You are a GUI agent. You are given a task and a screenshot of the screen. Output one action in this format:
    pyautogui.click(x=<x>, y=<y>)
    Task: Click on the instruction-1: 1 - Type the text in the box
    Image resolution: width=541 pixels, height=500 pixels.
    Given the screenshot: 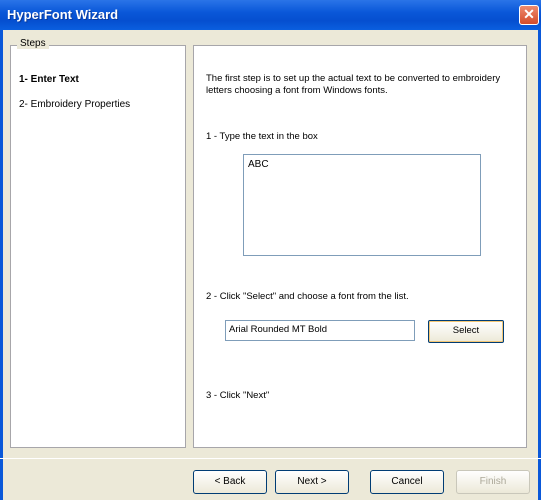 What is the action you would take?
    pyautogui.click(x=262, y=136)
    